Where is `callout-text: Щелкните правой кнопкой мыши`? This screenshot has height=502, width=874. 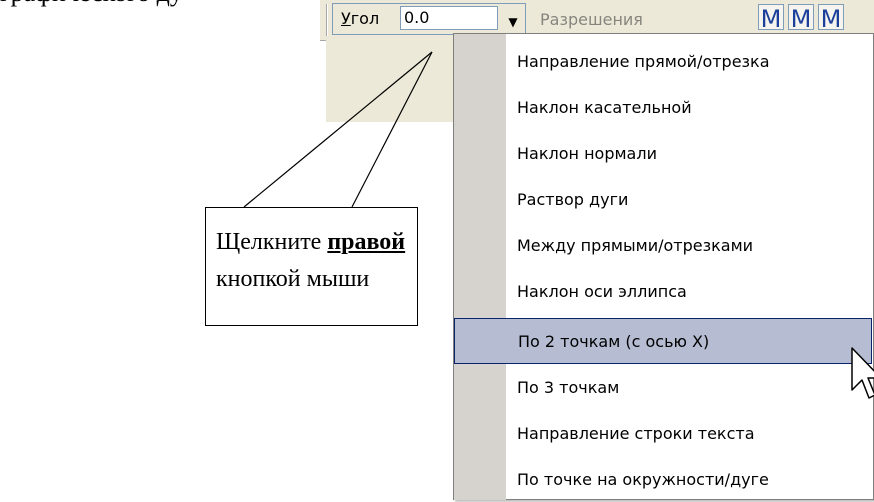 callout-text: Щелкните правой кнопкой мыши is located at coordinates (316, 261).